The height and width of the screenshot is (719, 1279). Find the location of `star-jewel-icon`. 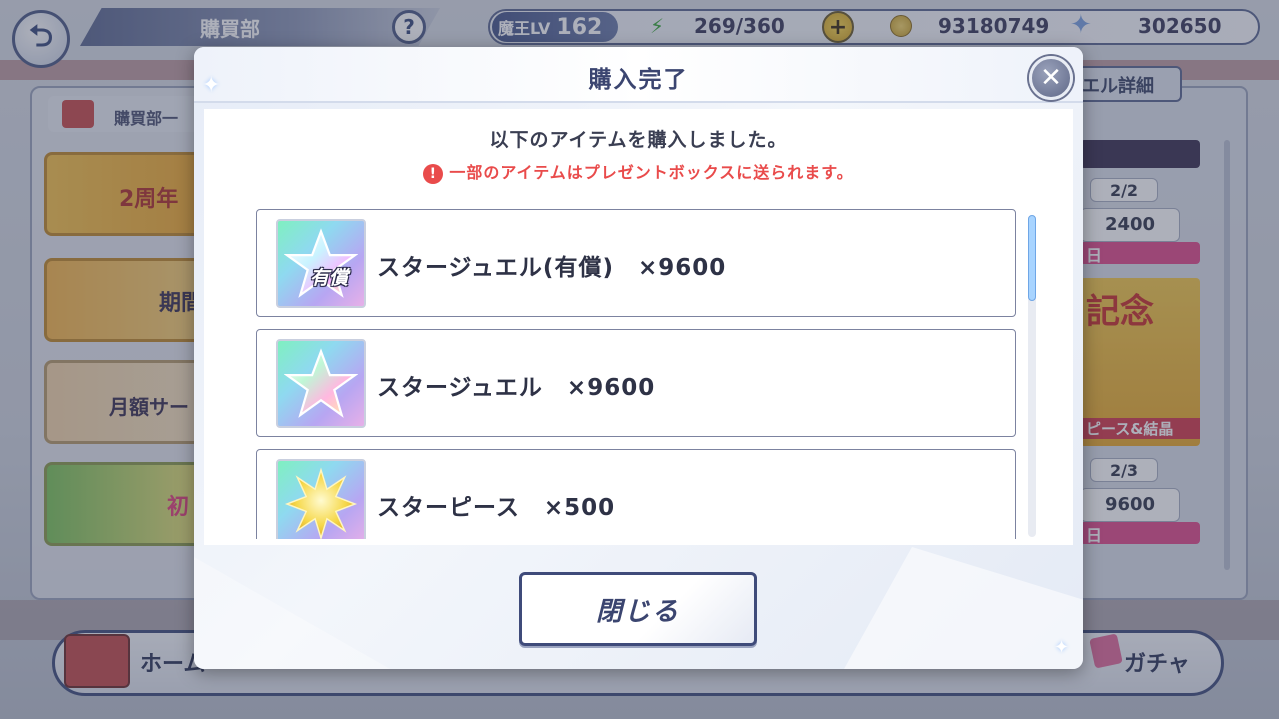

star-jewel-icon is located at coordinates (321, 383).